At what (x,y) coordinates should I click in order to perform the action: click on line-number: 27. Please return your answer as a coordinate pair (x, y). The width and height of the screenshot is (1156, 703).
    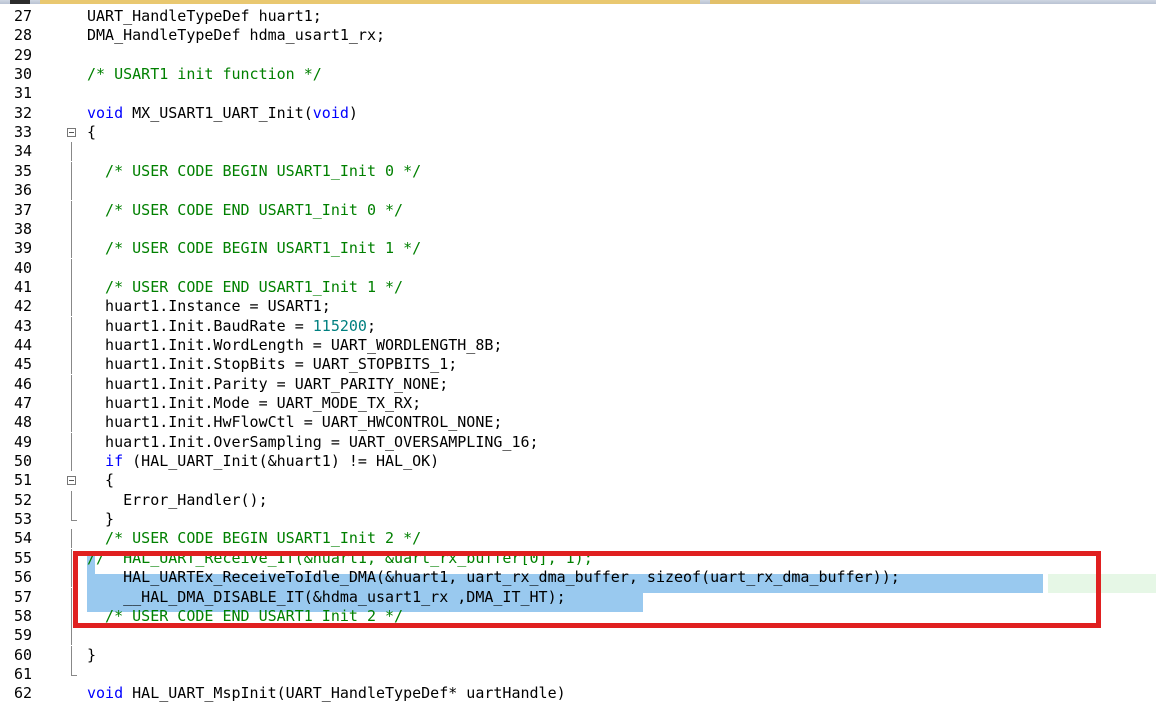
    Looking at the image, I should click on (23, 16).